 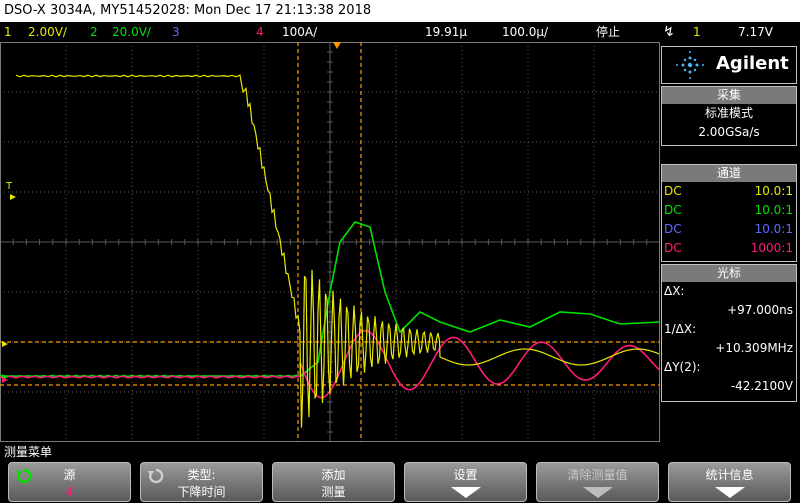 I want to click on channel-row-1: DC 10.0:1, so click(x=728, y=191).